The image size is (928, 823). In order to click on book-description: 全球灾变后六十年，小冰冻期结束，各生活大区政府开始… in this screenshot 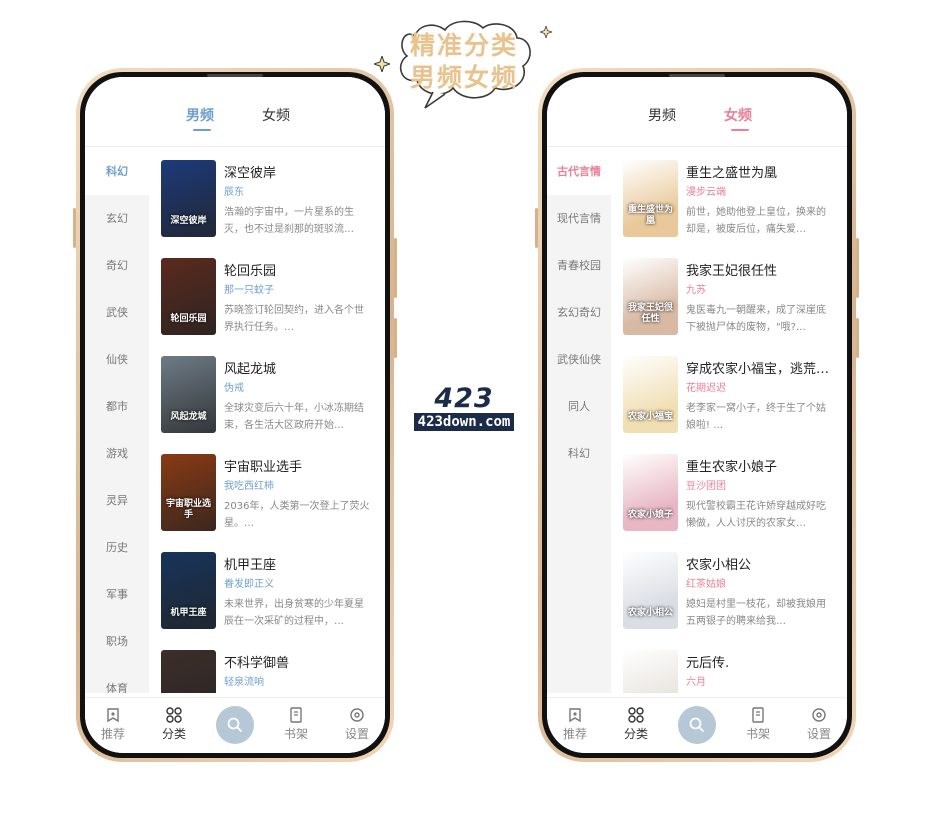, I will do `click(294, 417)`.